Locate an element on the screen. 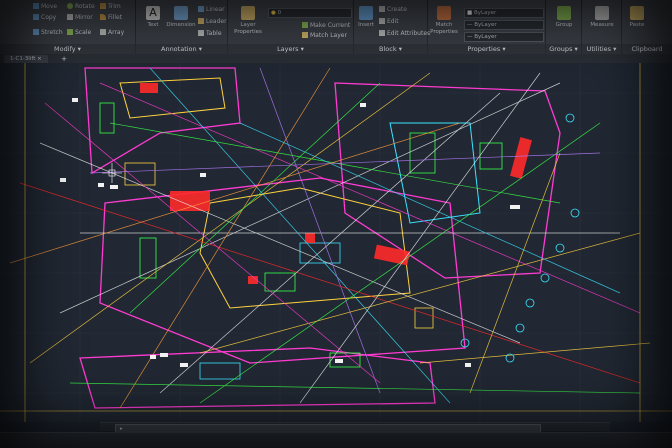 This screenshot has height=448, width=672. linear-dimension-icon is located at coordinates (201, 9).